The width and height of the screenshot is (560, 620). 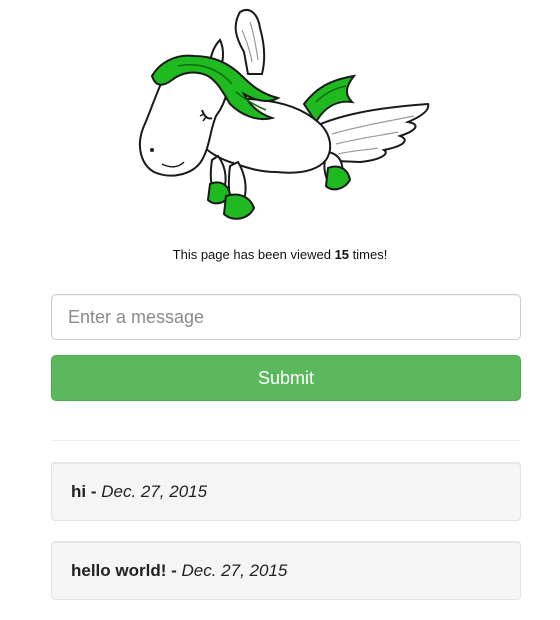 I want to click on back-hoof-shape, so click(x=338, y=178).